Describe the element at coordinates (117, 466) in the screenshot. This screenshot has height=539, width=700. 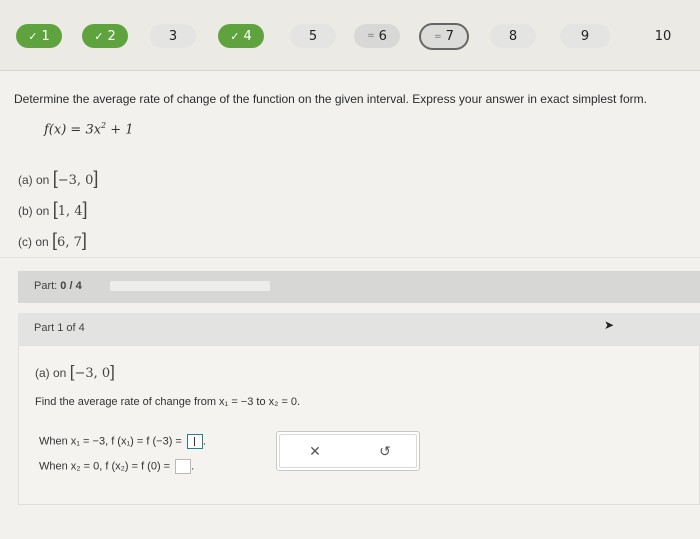
I see `answer-line-2: When x₂ = 0, f (x₂) = f (0) = .` at that location.